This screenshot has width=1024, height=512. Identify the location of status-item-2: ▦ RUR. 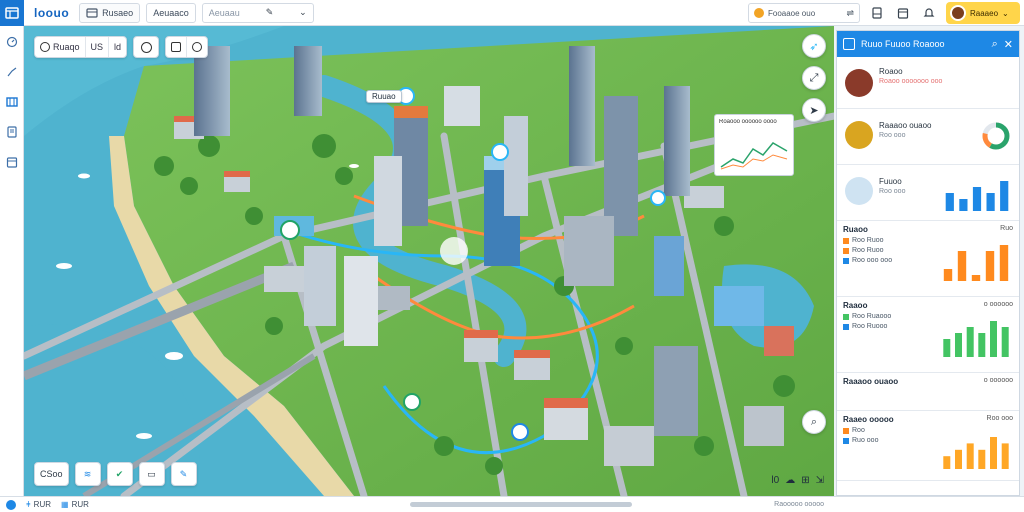
(75, 504).